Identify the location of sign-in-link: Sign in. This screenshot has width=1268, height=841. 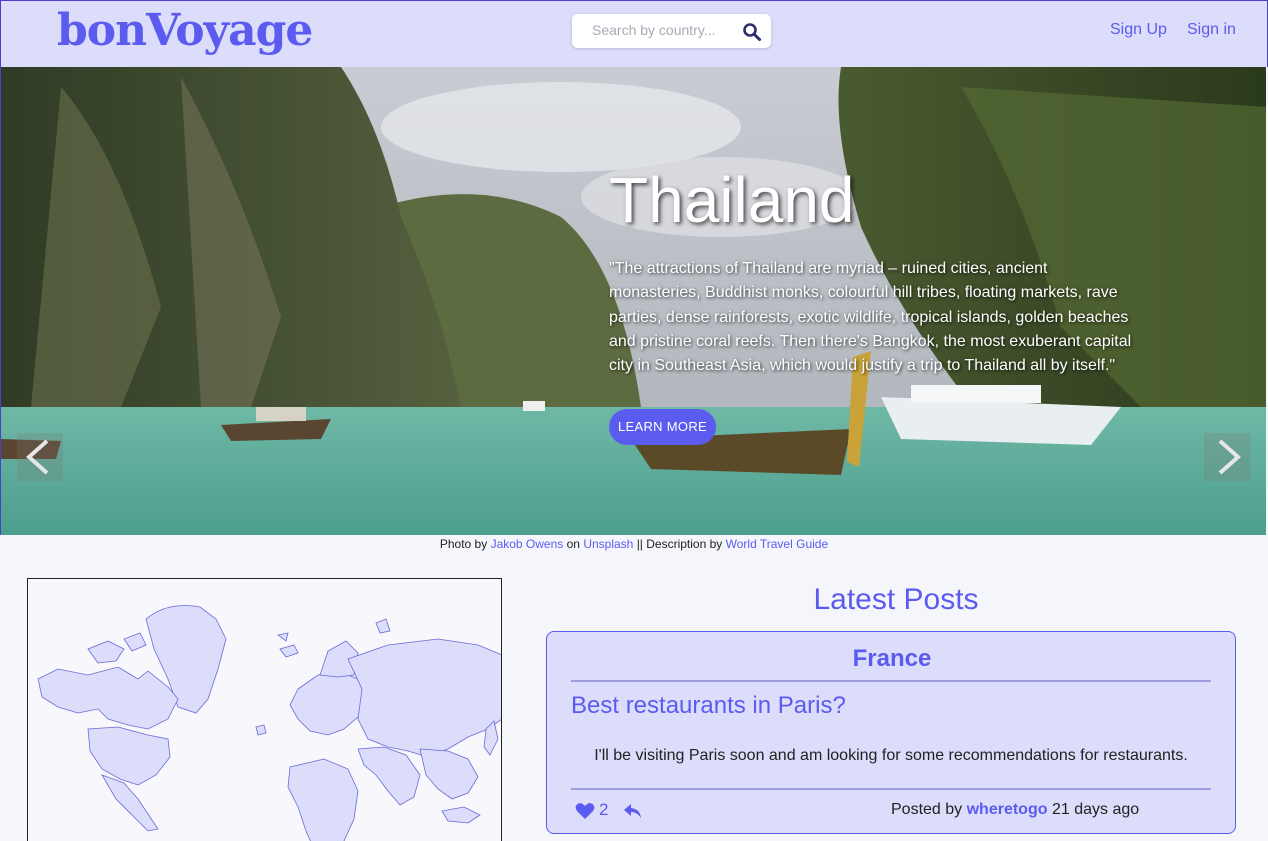
(1211, 30).